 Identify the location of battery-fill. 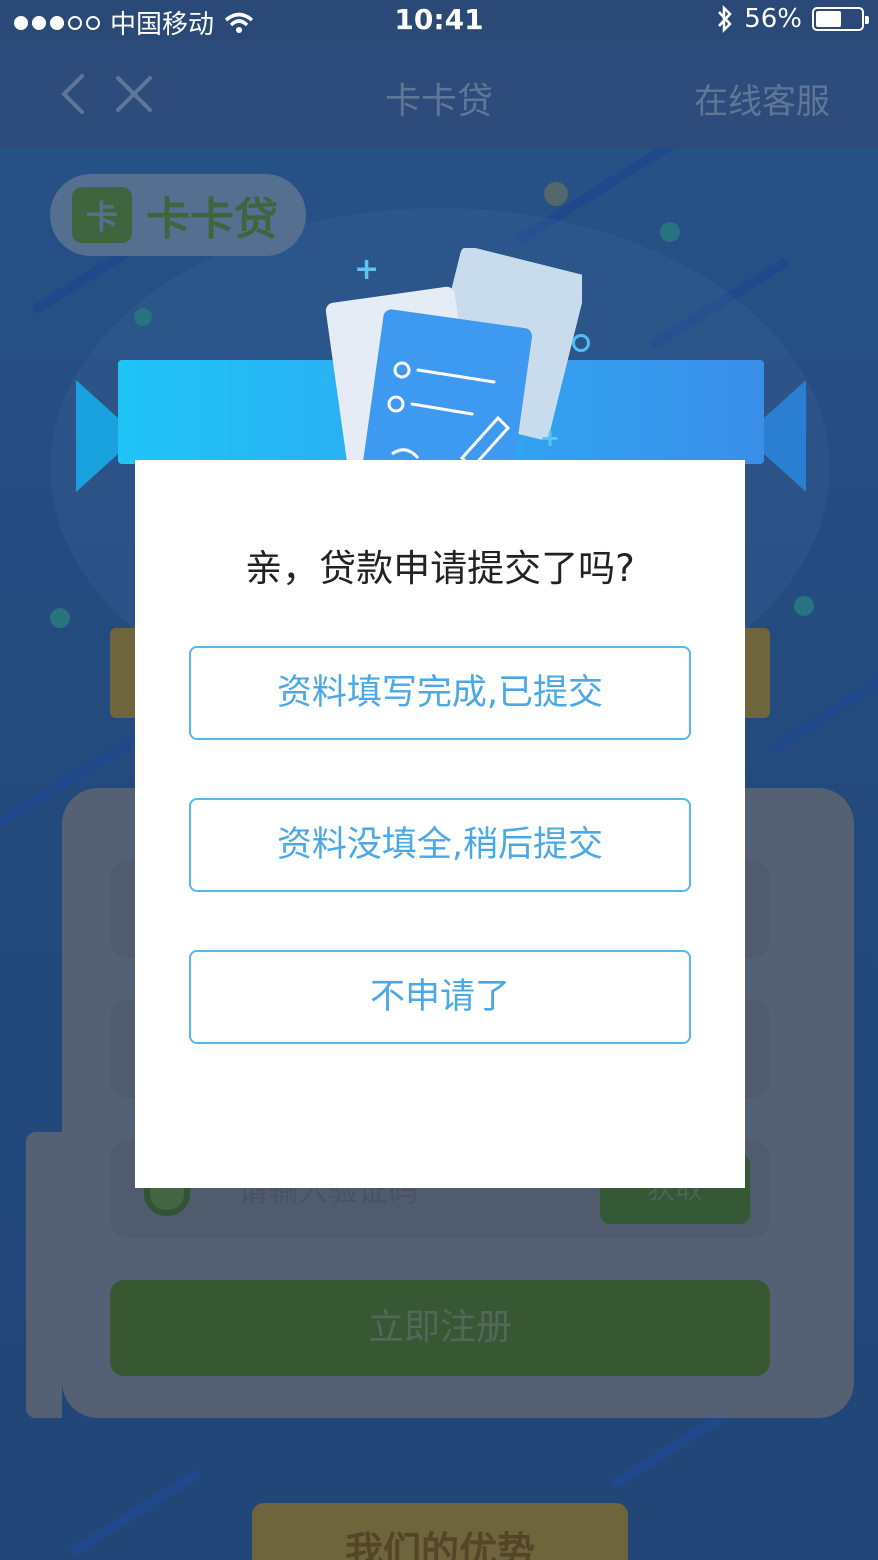
(828, 19).